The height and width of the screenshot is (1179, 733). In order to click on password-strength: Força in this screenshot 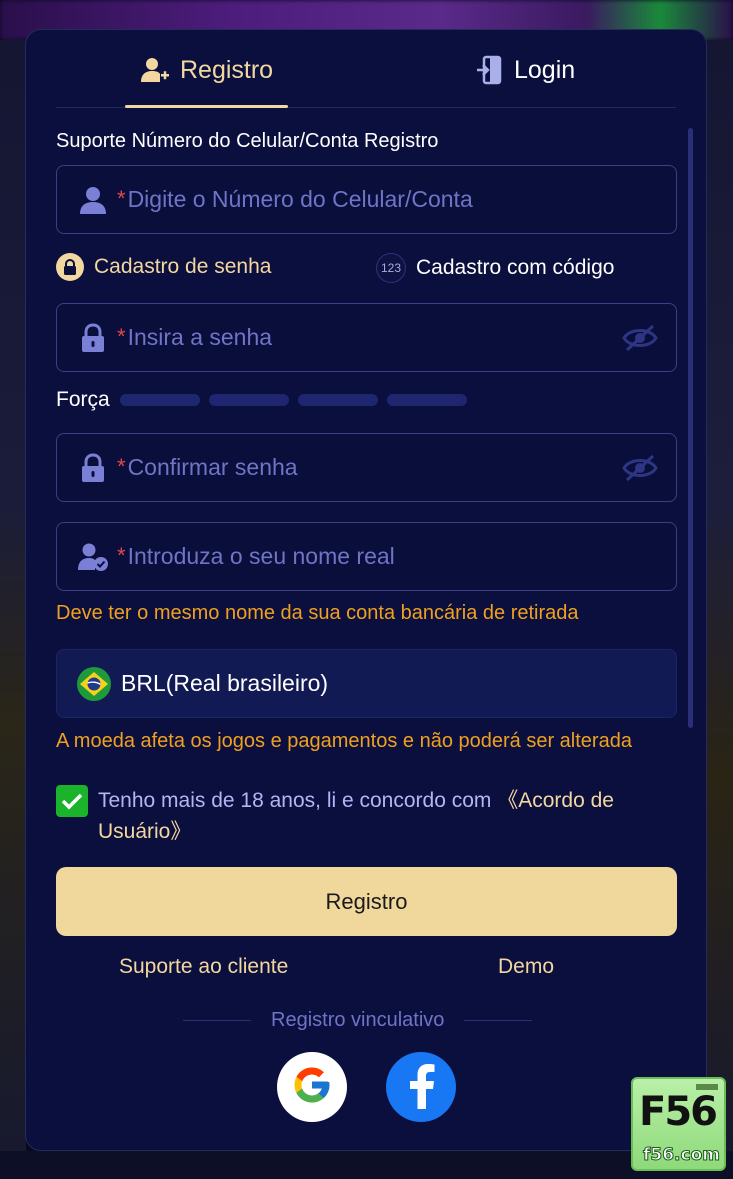, I will do `click(266, 400)`.